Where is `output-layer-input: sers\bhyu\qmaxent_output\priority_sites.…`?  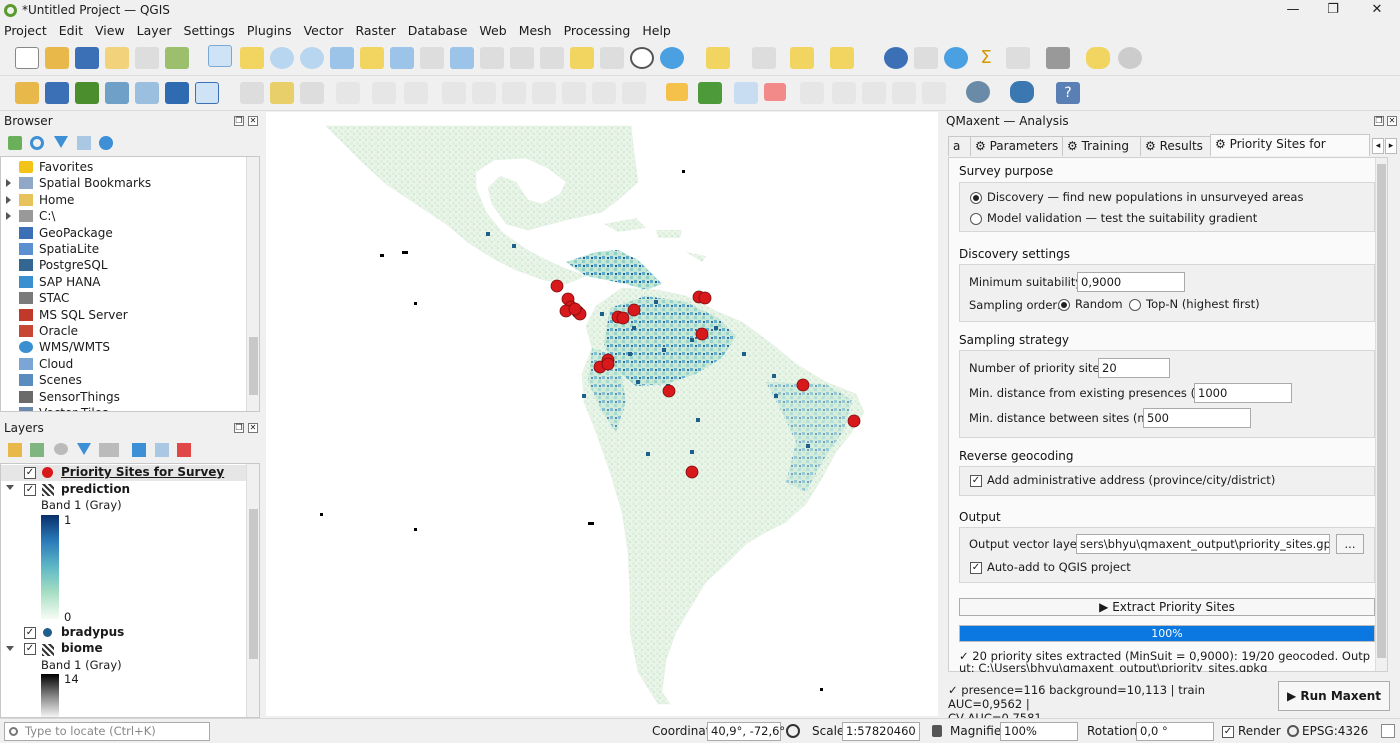 output-layer-input: sers\bhyu\qmaxent_output\priority_sites.… is located at coordinates (1203, 544).